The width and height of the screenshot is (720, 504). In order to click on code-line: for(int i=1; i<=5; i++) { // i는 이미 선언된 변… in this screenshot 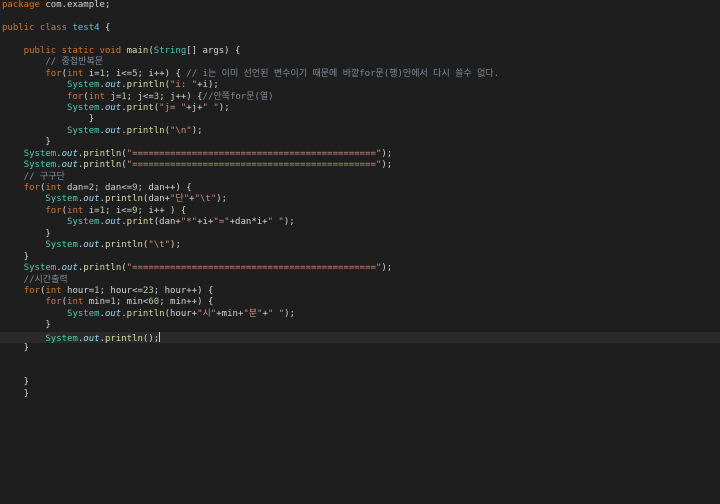, I will do `click(361, 74)`.